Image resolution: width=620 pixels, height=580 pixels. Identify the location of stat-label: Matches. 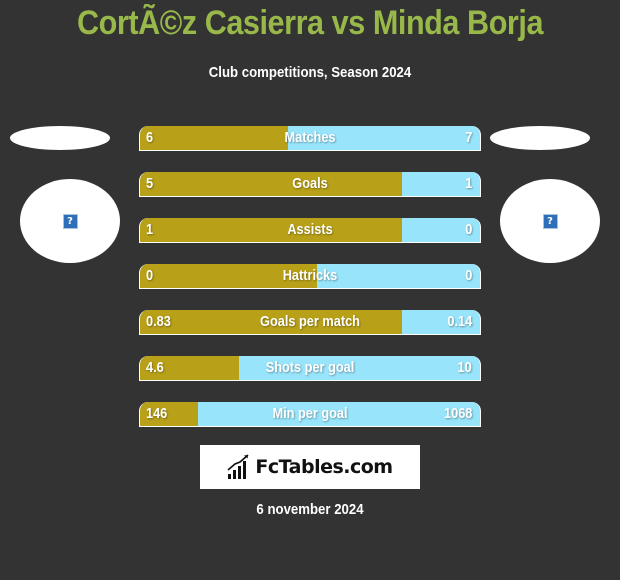
(310, 137).